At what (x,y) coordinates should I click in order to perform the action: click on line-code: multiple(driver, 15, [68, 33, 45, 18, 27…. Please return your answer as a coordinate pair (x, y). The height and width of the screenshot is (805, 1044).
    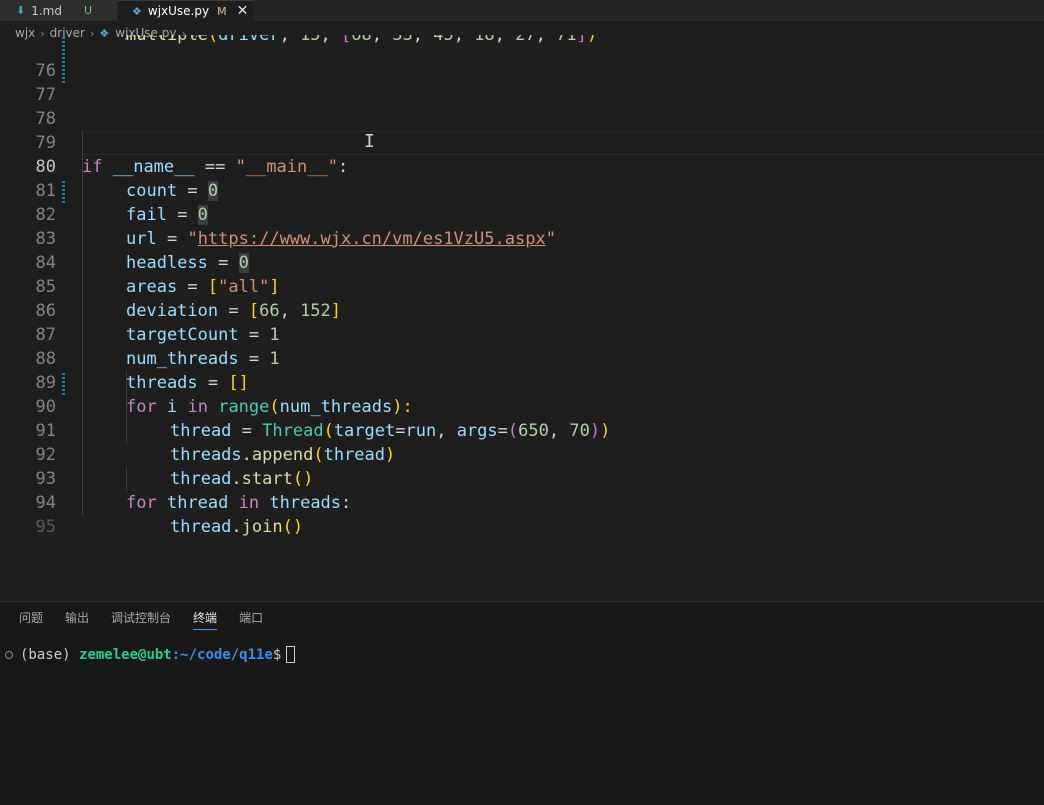
    Looking at the image, I should click on (362, 40).